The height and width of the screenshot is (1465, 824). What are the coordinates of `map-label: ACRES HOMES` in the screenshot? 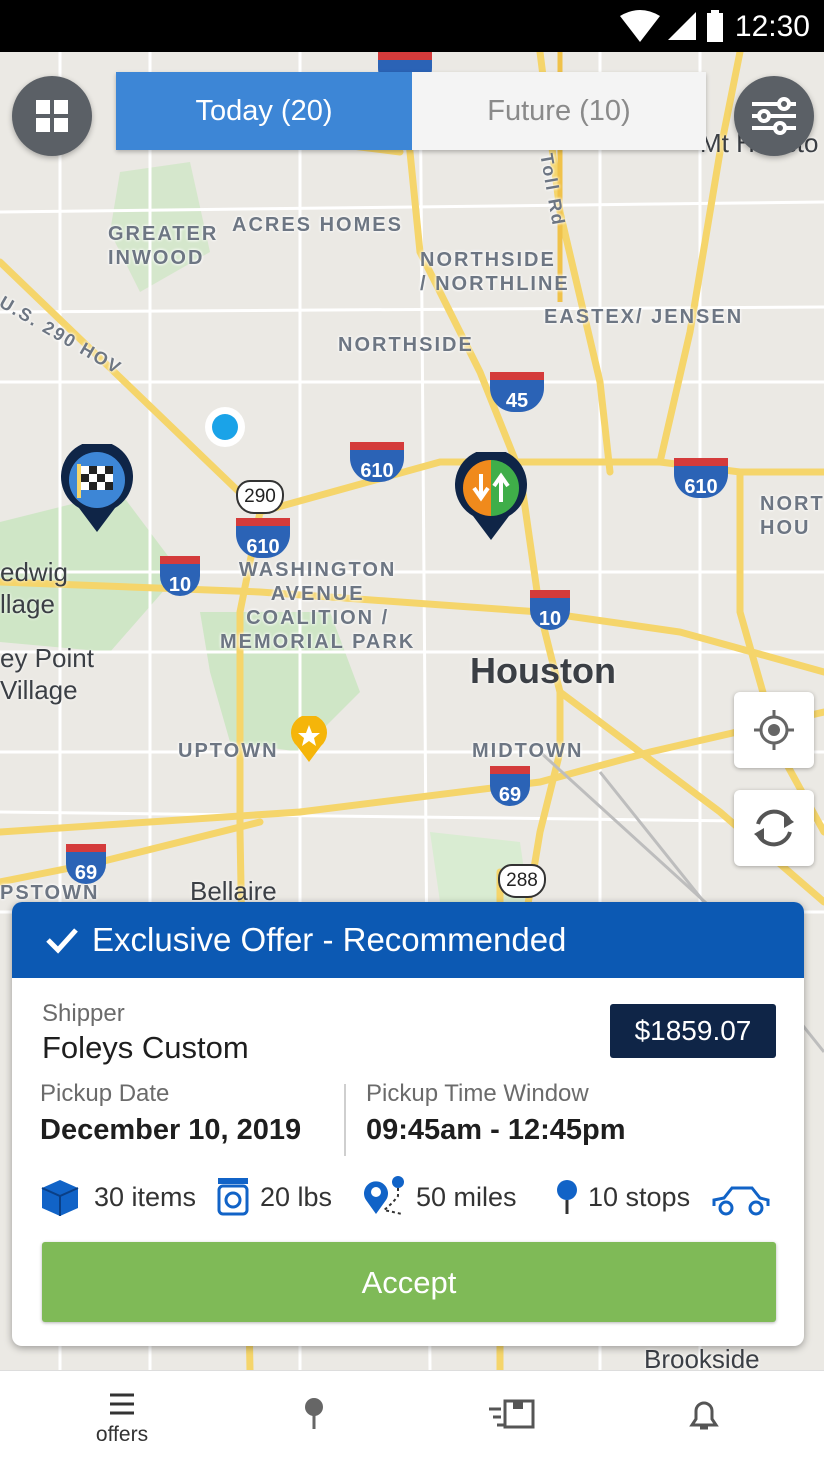 It's located at (317, 225).